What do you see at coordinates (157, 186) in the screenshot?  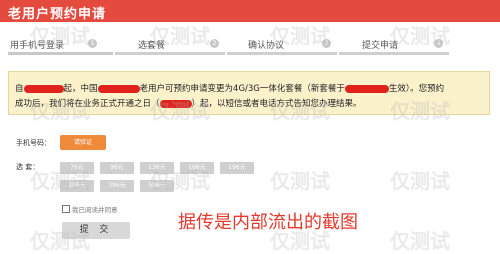 I see `package-option: 596元` at bounding box center [157, 186].